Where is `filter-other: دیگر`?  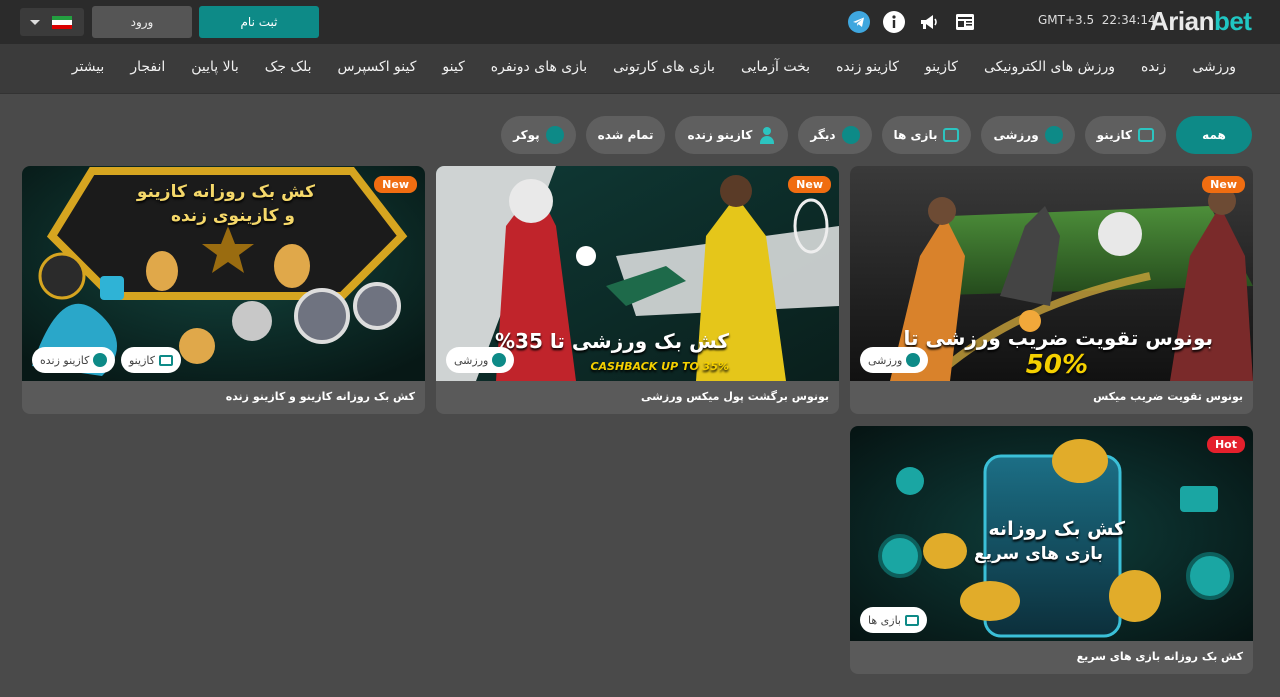 filter-other: دیگر is located at coordinates (835, 135).